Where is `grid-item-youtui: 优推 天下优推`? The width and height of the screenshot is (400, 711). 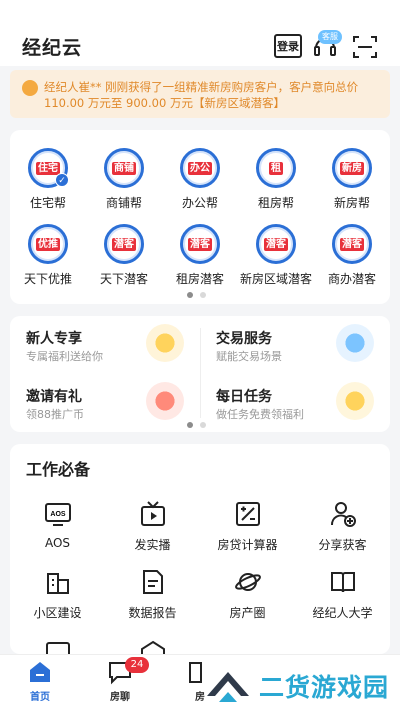
grid-item-youtui: 优推 天下优推 is located at coordinates (48, 255).